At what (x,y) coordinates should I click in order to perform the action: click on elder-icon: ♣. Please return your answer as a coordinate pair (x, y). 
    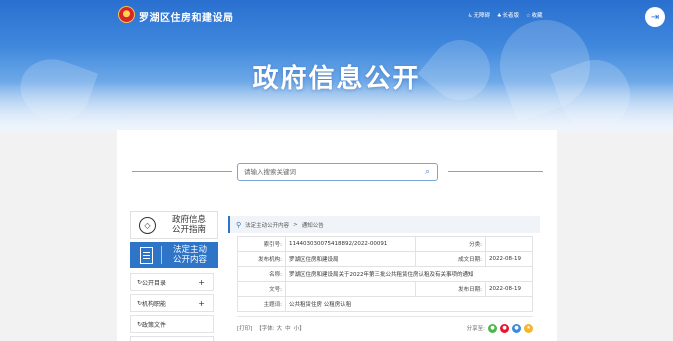
    Looking at the image, I should click on (499, 16).